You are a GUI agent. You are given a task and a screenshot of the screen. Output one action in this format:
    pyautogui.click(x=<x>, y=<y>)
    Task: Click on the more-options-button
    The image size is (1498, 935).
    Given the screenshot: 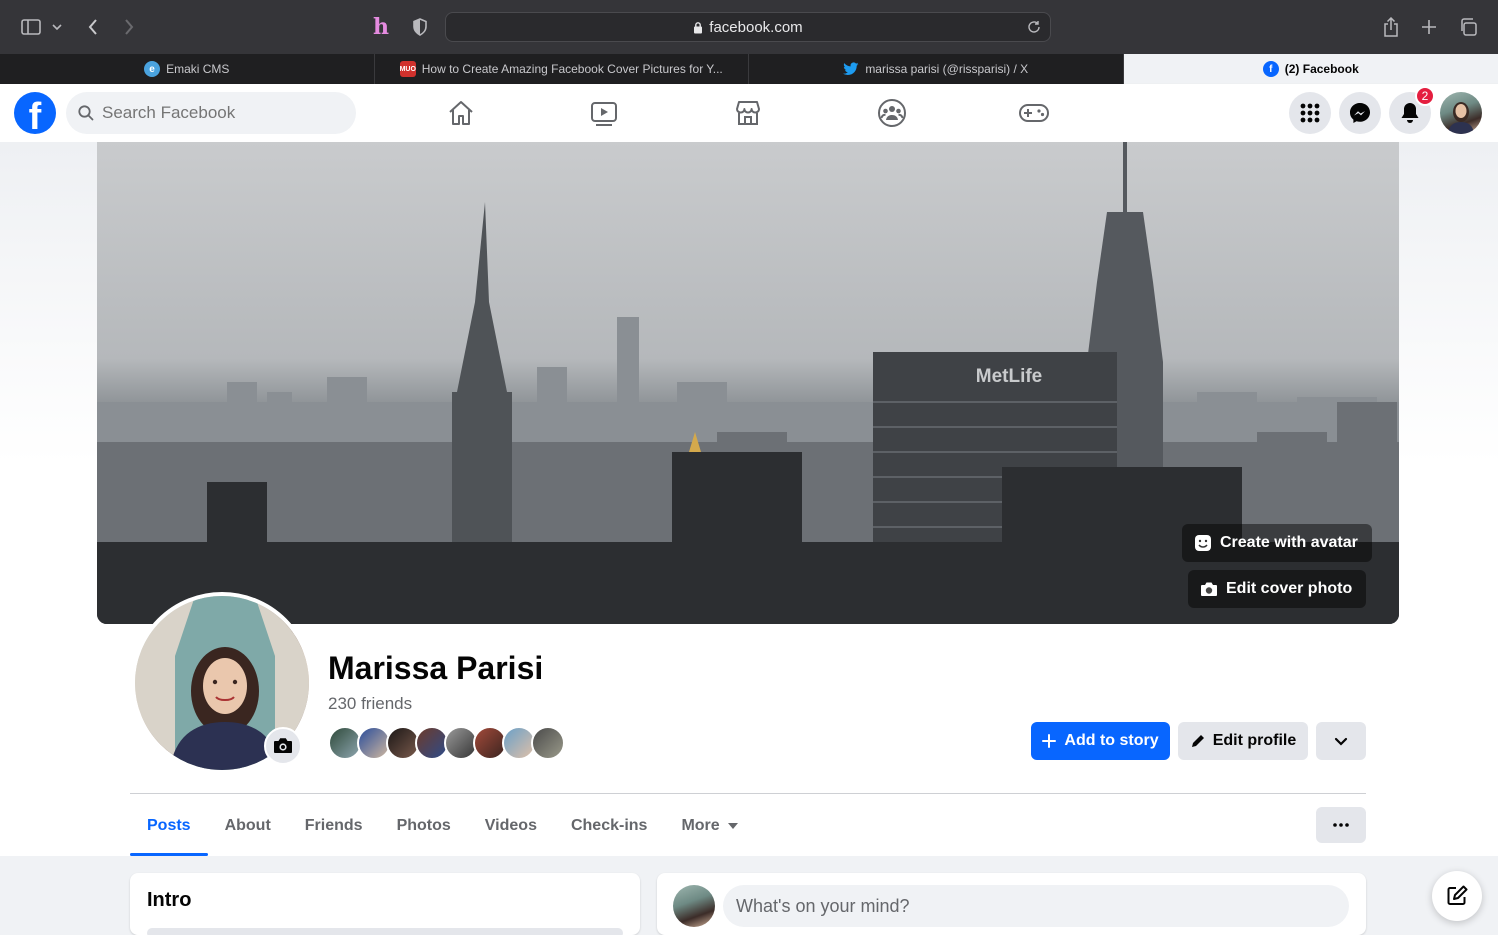 What is the action you would take?
    pyautogui.click(x=1341, y=825)
    